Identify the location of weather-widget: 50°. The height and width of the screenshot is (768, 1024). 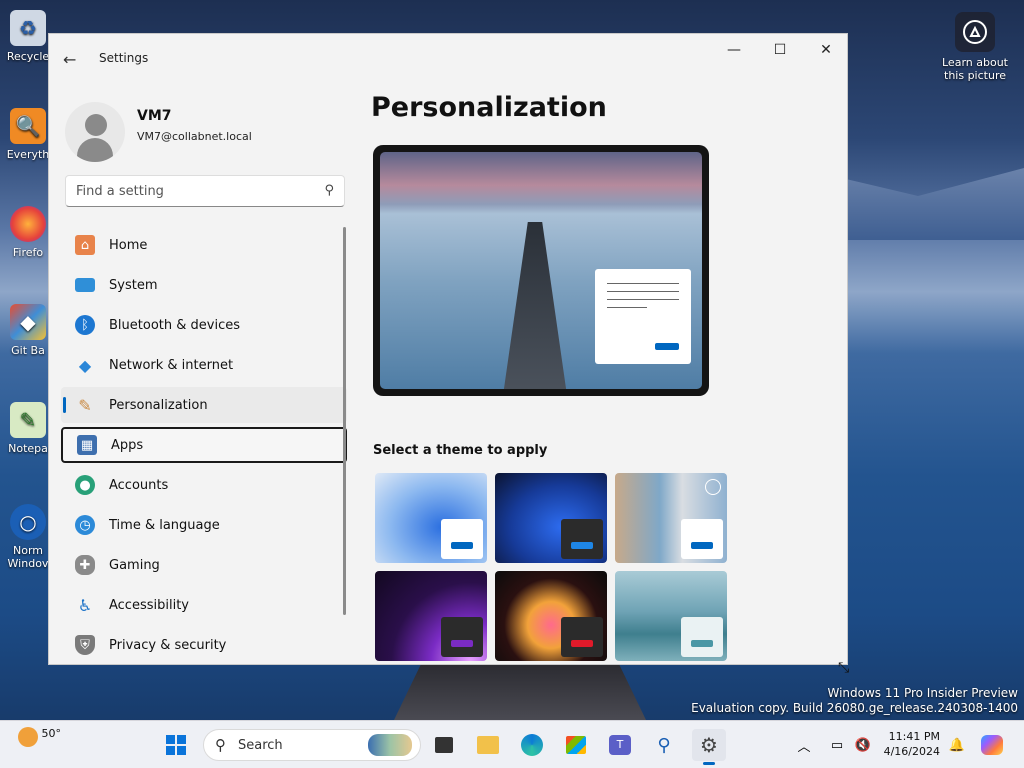
(39, 737).